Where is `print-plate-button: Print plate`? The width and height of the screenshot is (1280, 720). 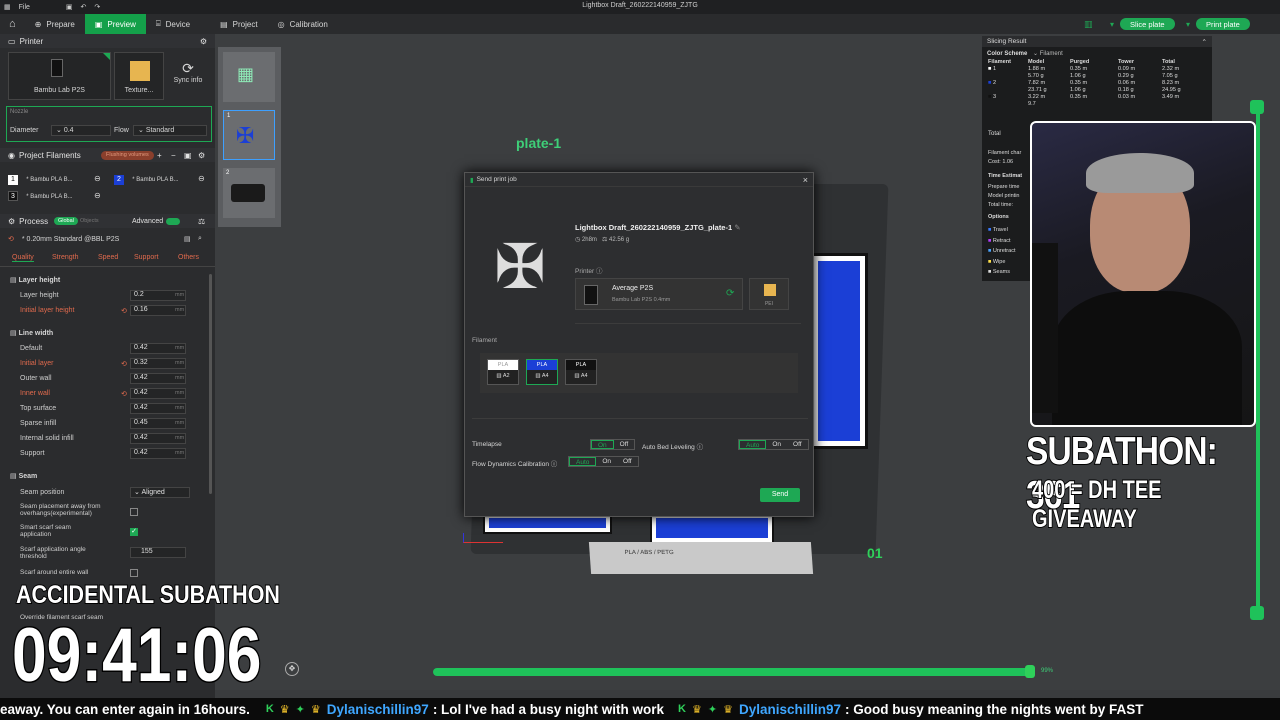 print-plate-button: Print plate is located at coordinates (1223, 24).